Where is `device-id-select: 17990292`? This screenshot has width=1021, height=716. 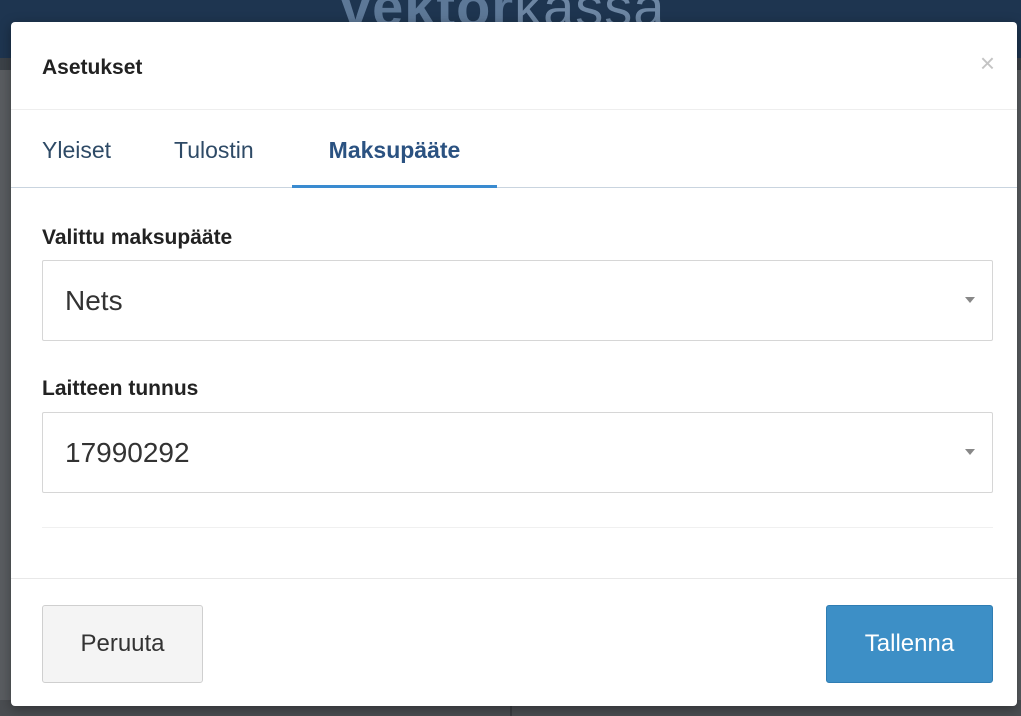
device-id-select: 17990292 is located at coordinates (517, 452).